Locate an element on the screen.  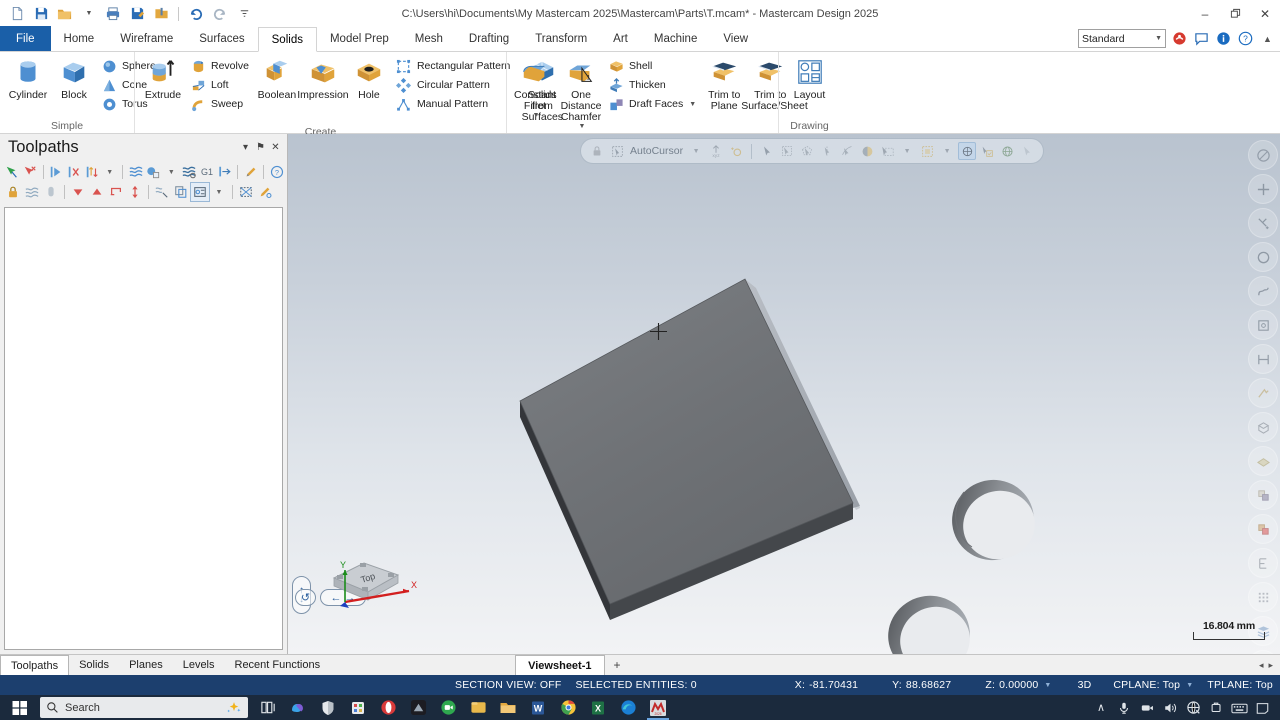
help-icon: ? is located at coordinates (276, 172).